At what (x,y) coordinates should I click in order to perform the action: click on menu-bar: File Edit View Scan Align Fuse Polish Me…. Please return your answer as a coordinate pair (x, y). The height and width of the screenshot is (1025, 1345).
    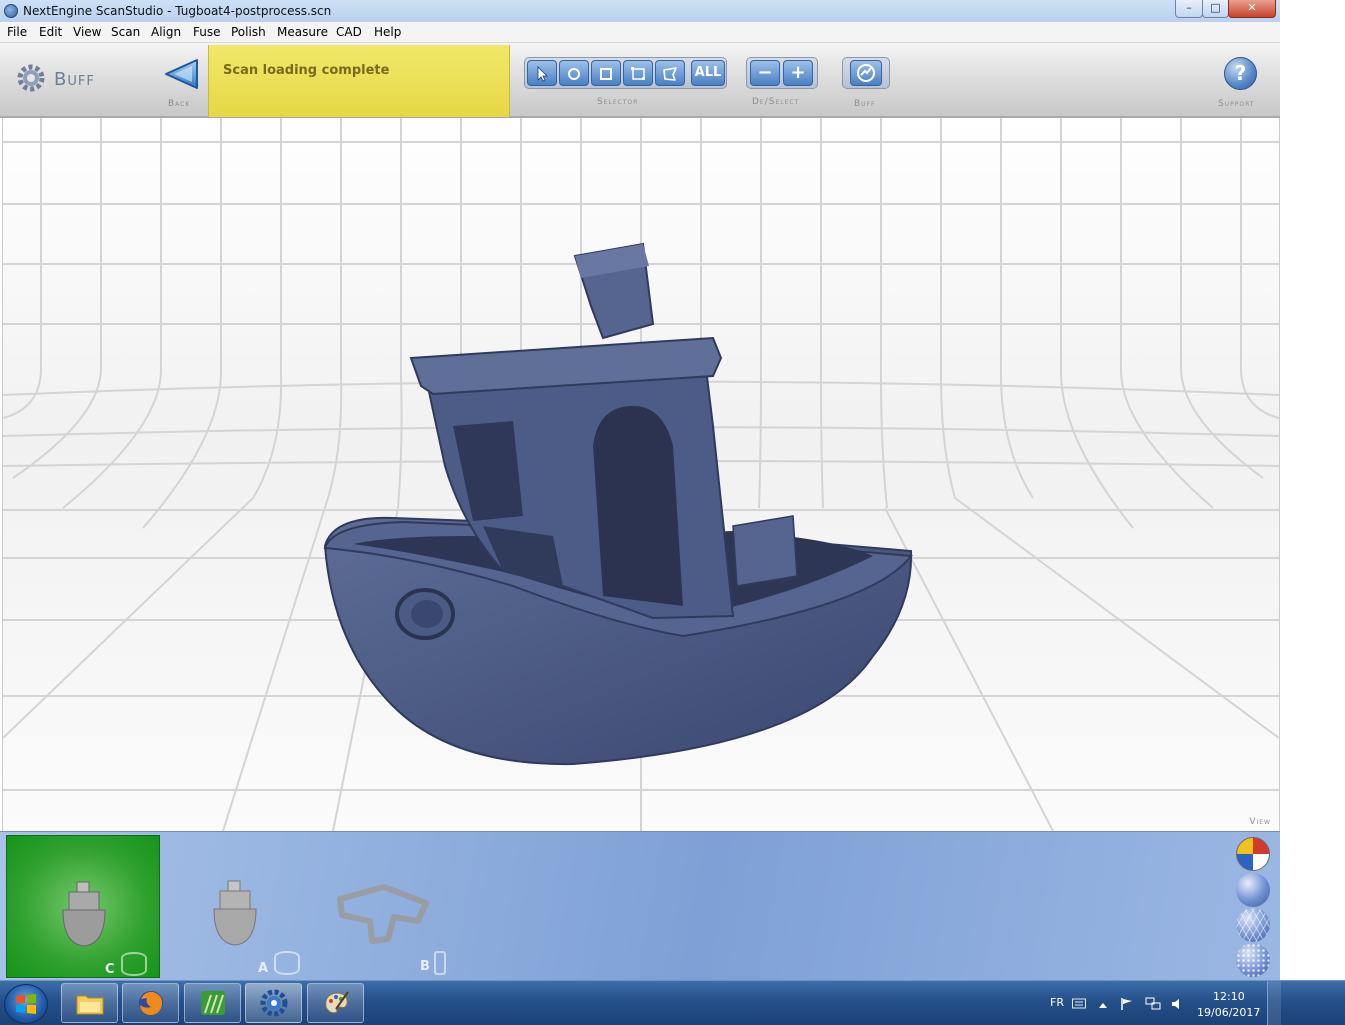
    Looking at the image, I should click on (640, 32).